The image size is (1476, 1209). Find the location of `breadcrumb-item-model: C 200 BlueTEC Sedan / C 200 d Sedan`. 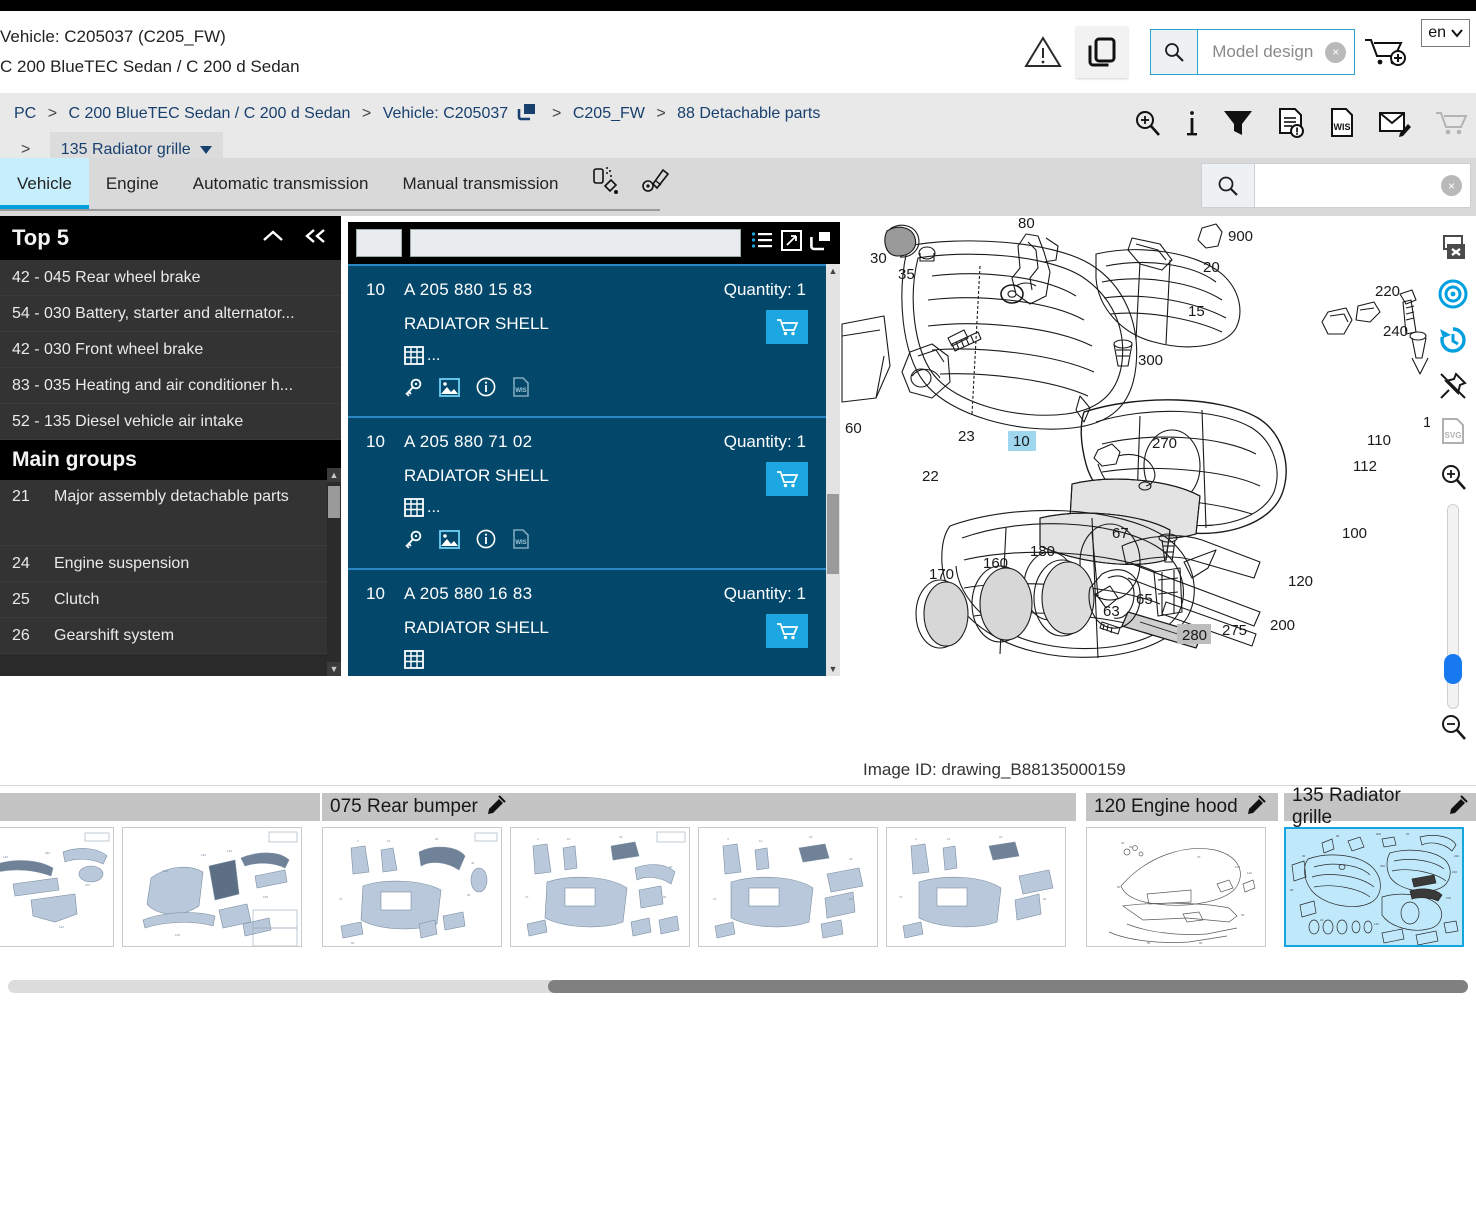

breadcrumb-item-model: C 200 BlueTEC Sedan / C 200 d Sedan is located at coordinates (209, 113).